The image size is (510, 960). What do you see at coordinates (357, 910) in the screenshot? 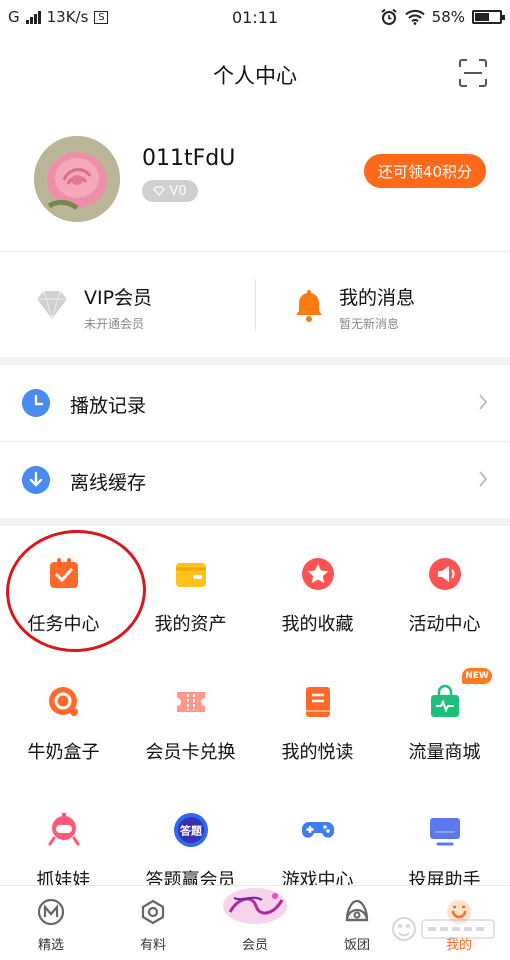
I see `rice-ball-icon` at bounding box center [357, 910].